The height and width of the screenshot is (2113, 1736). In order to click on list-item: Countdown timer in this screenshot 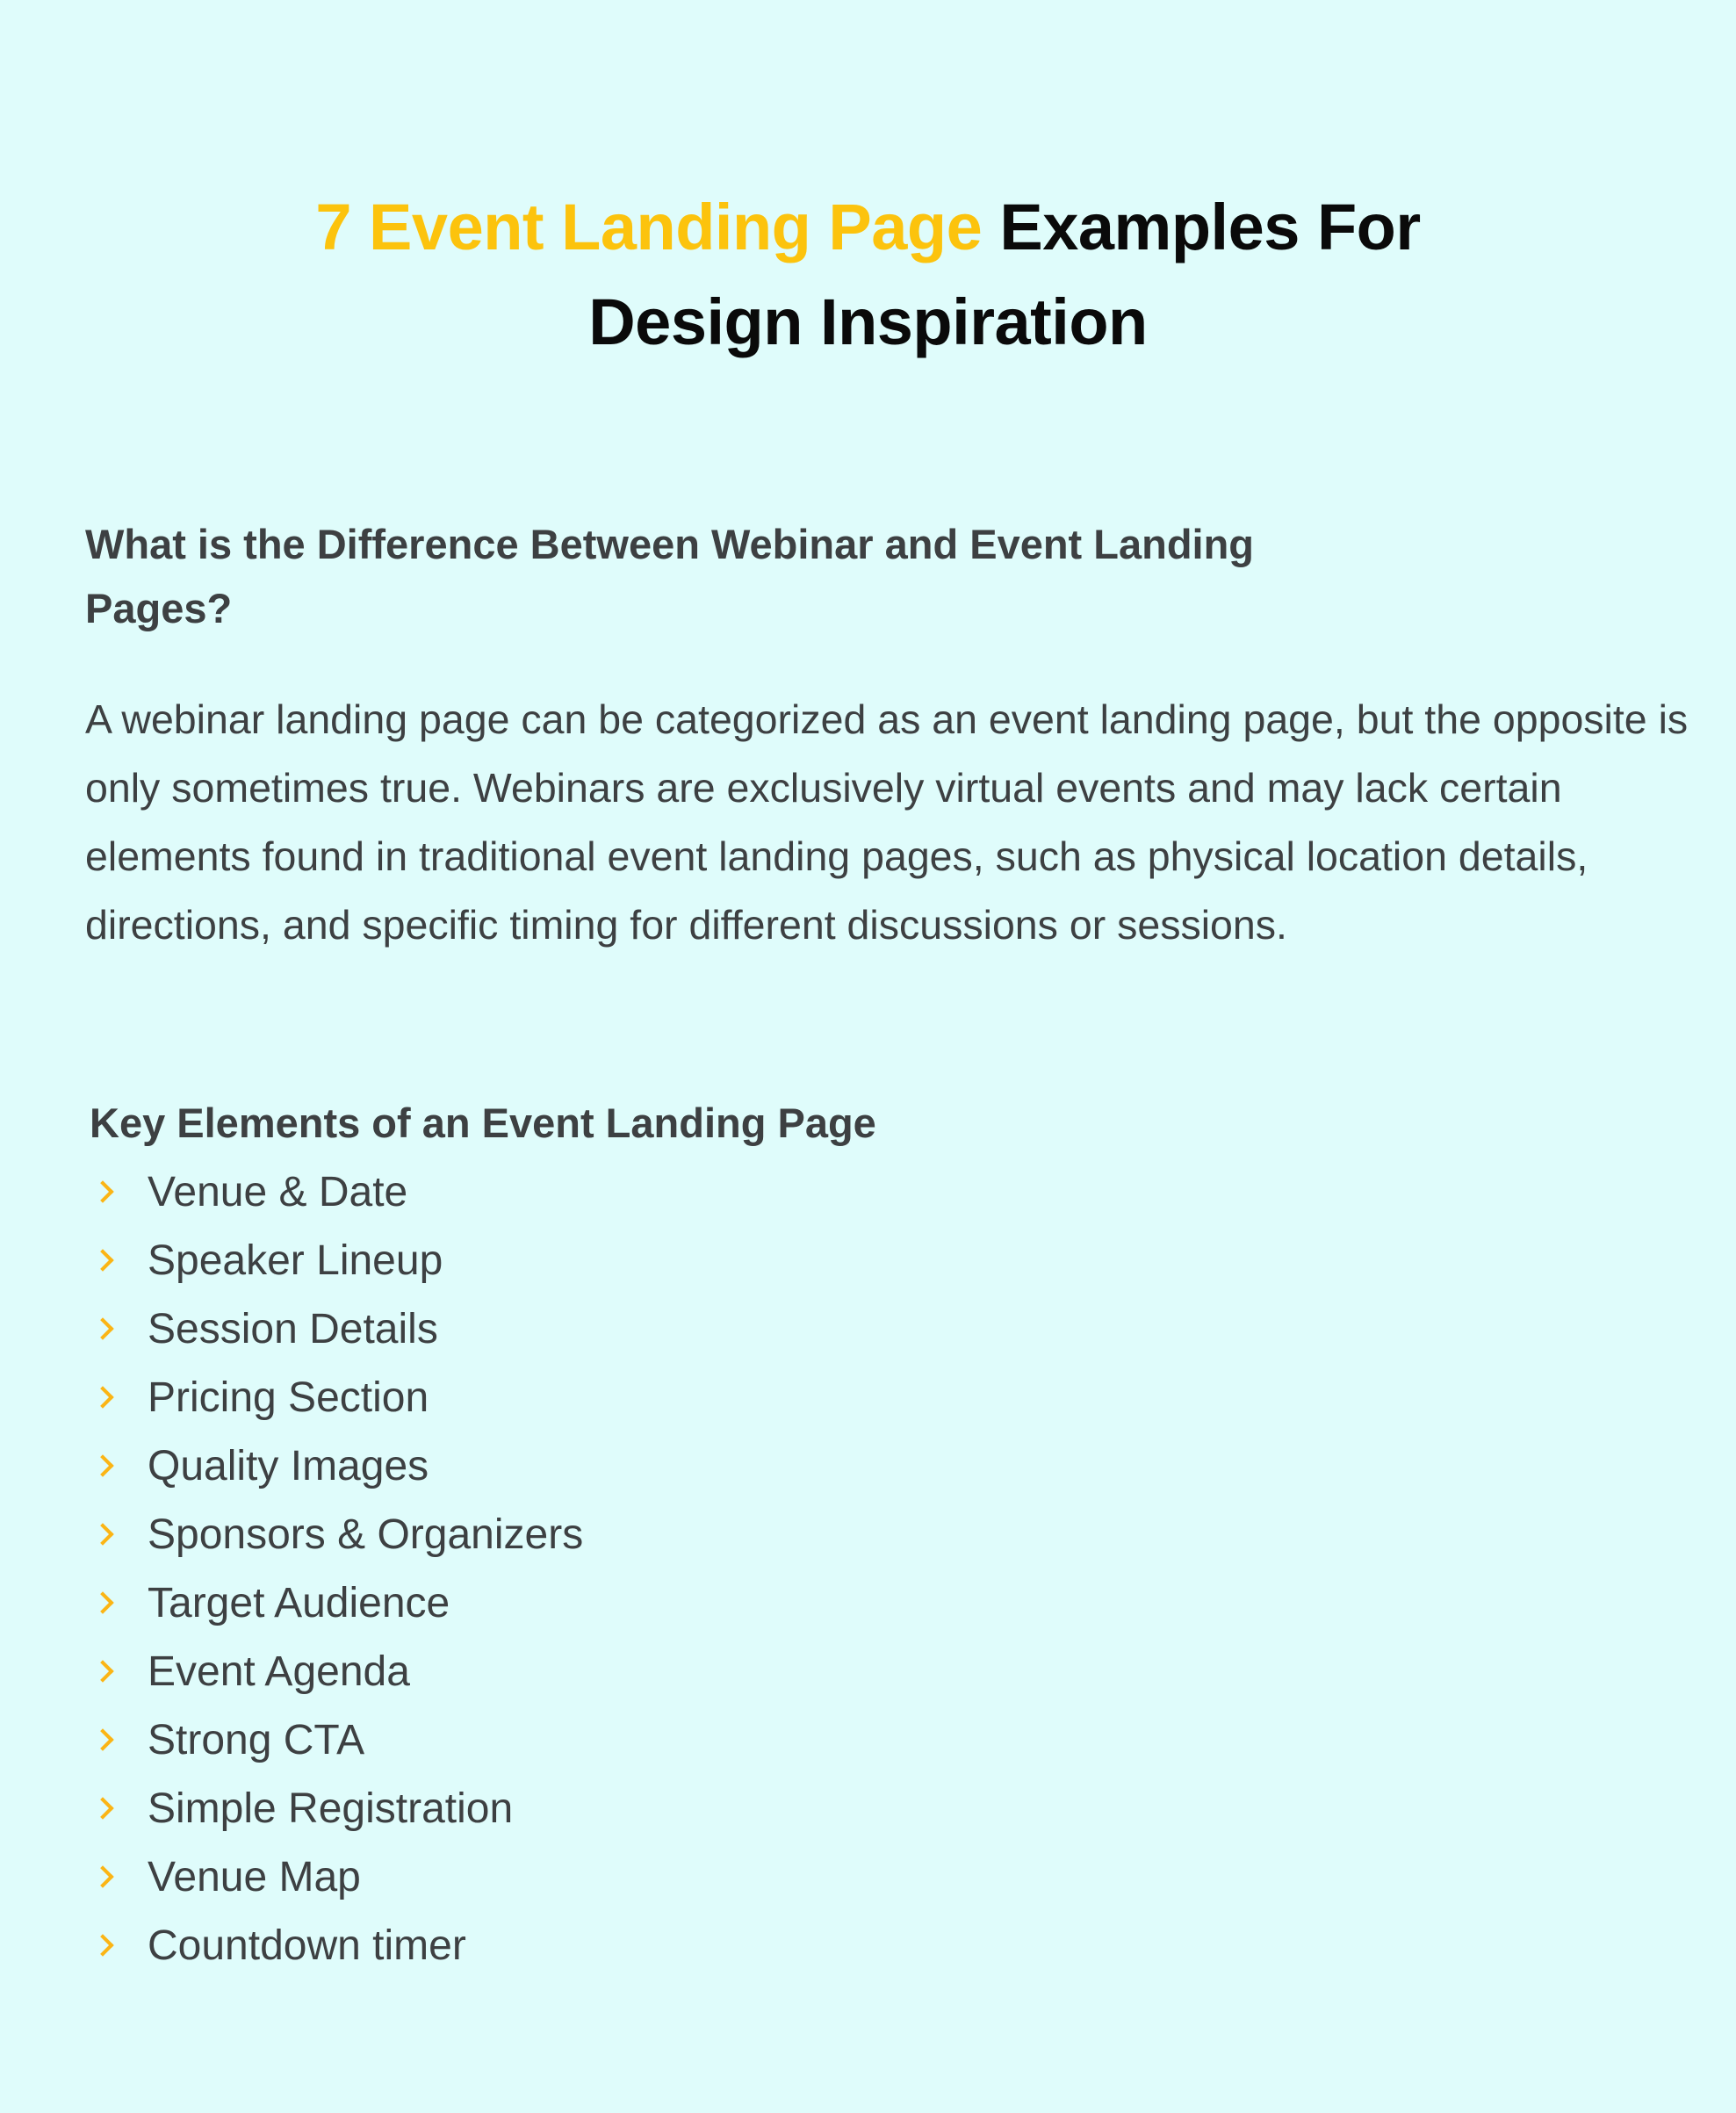, I will do `click(335, 1945)`.